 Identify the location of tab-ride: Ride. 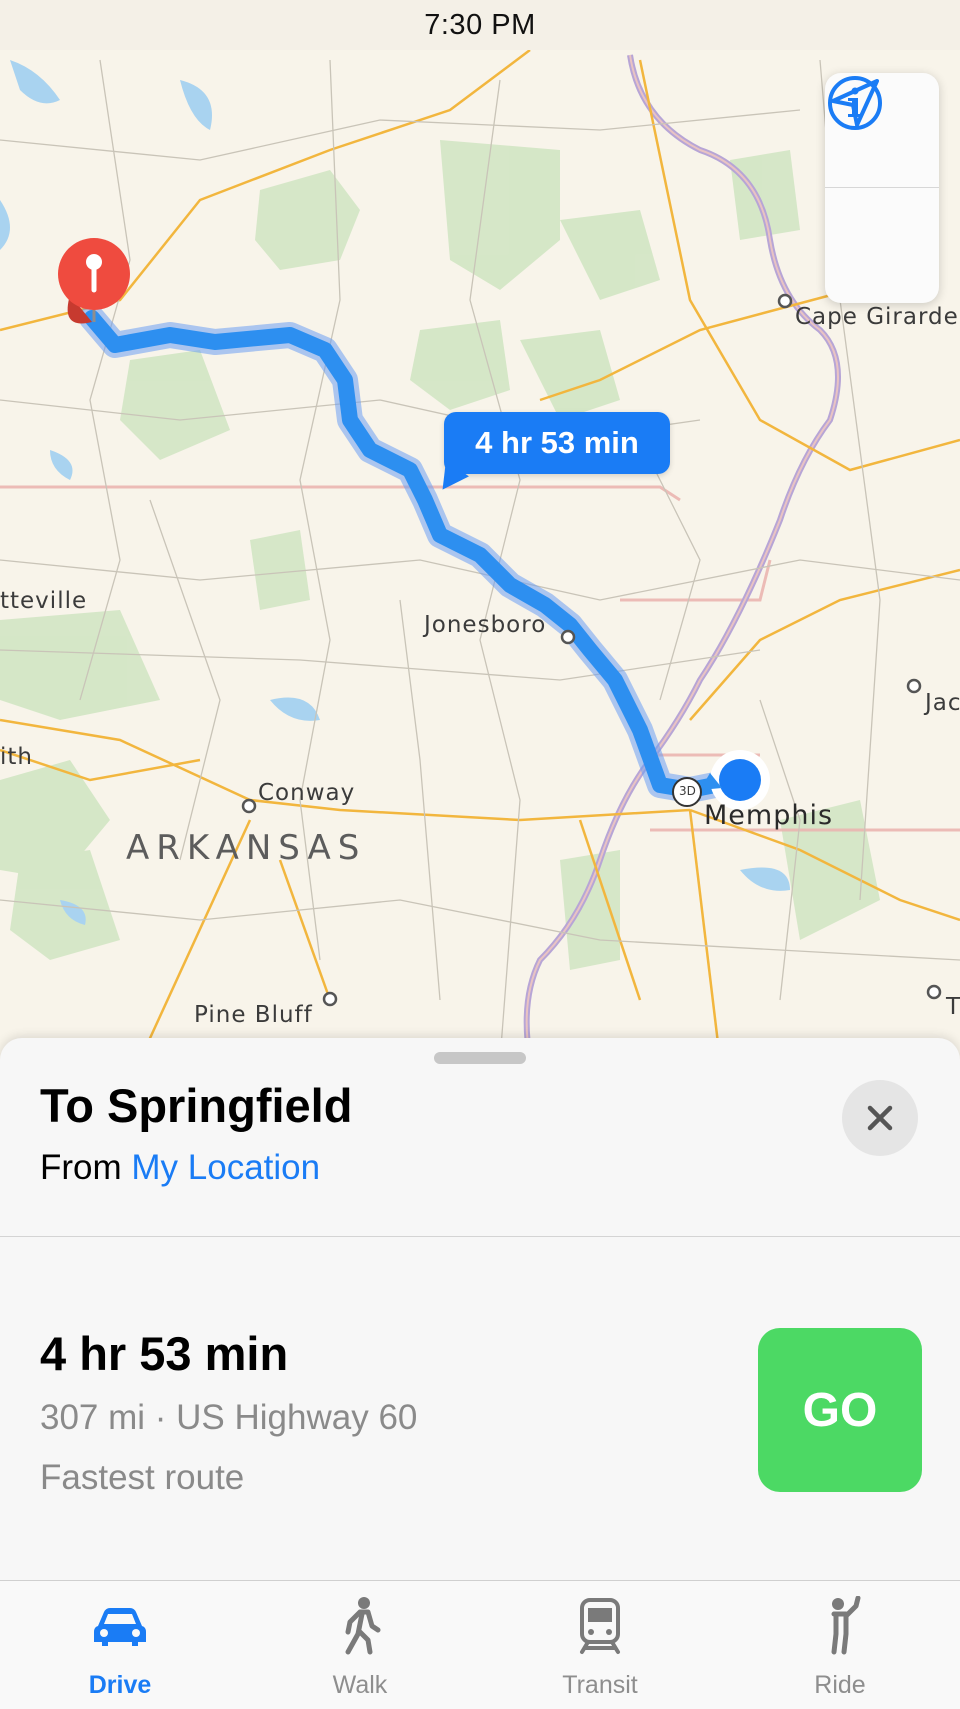
(840, 1645).